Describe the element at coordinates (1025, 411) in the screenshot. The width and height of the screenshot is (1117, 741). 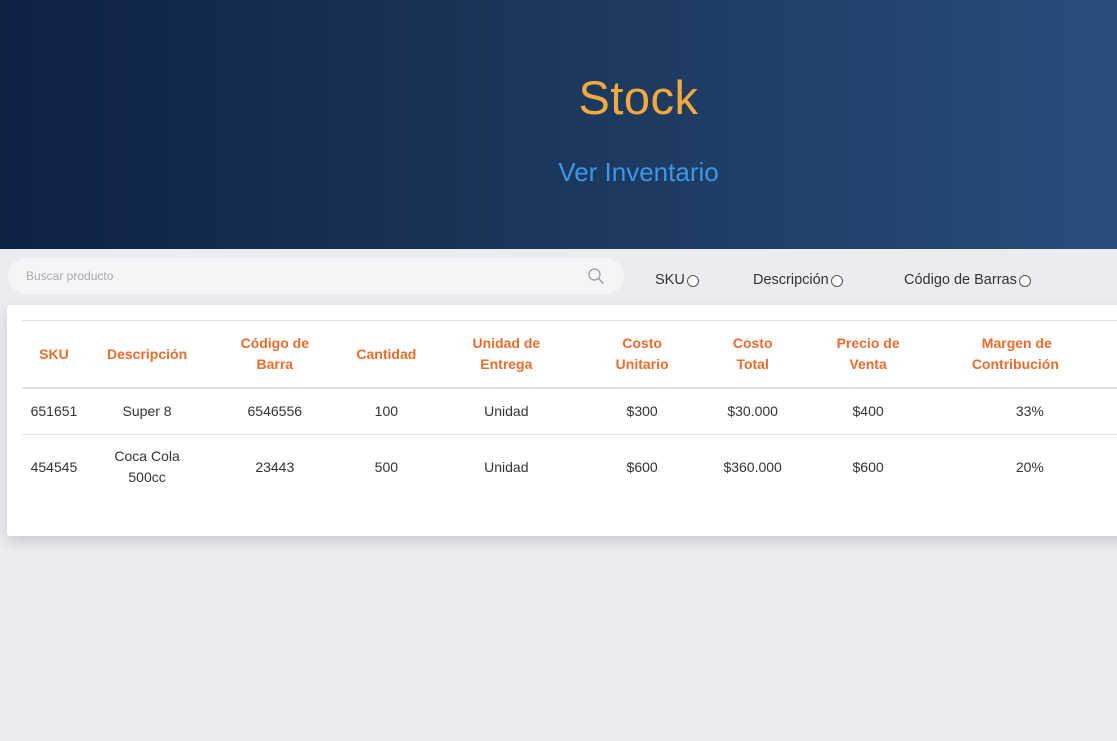
I see `cell-margen: 33%` at that location.